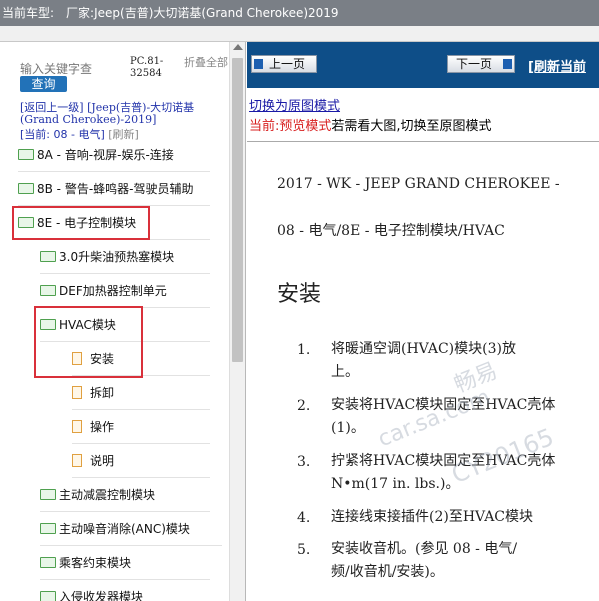  I want to click on step-line: 上。, so click(345, 372).